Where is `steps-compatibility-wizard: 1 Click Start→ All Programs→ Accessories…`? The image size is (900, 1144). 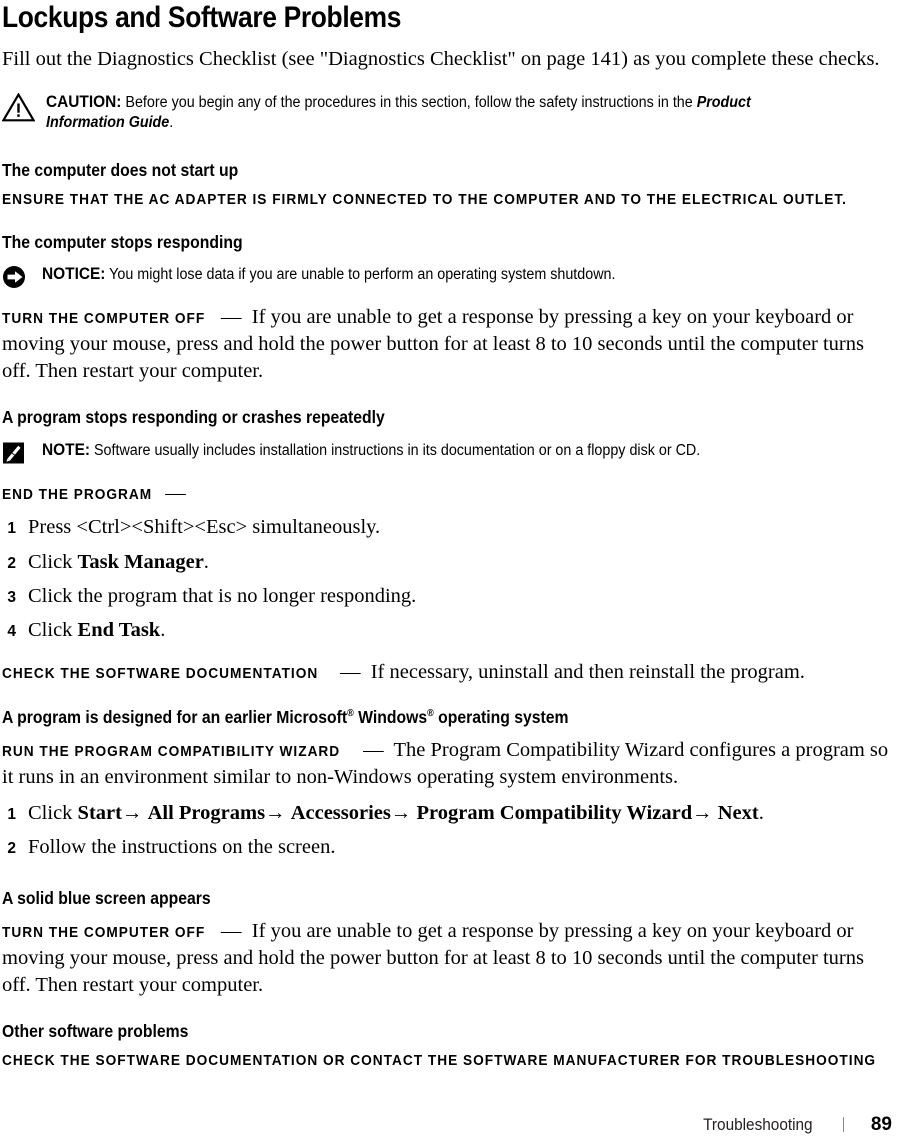 steps-compatibility-wizard: 1 Click Start→ All Programs→ Accessories… is located at coordinates (447, 830).